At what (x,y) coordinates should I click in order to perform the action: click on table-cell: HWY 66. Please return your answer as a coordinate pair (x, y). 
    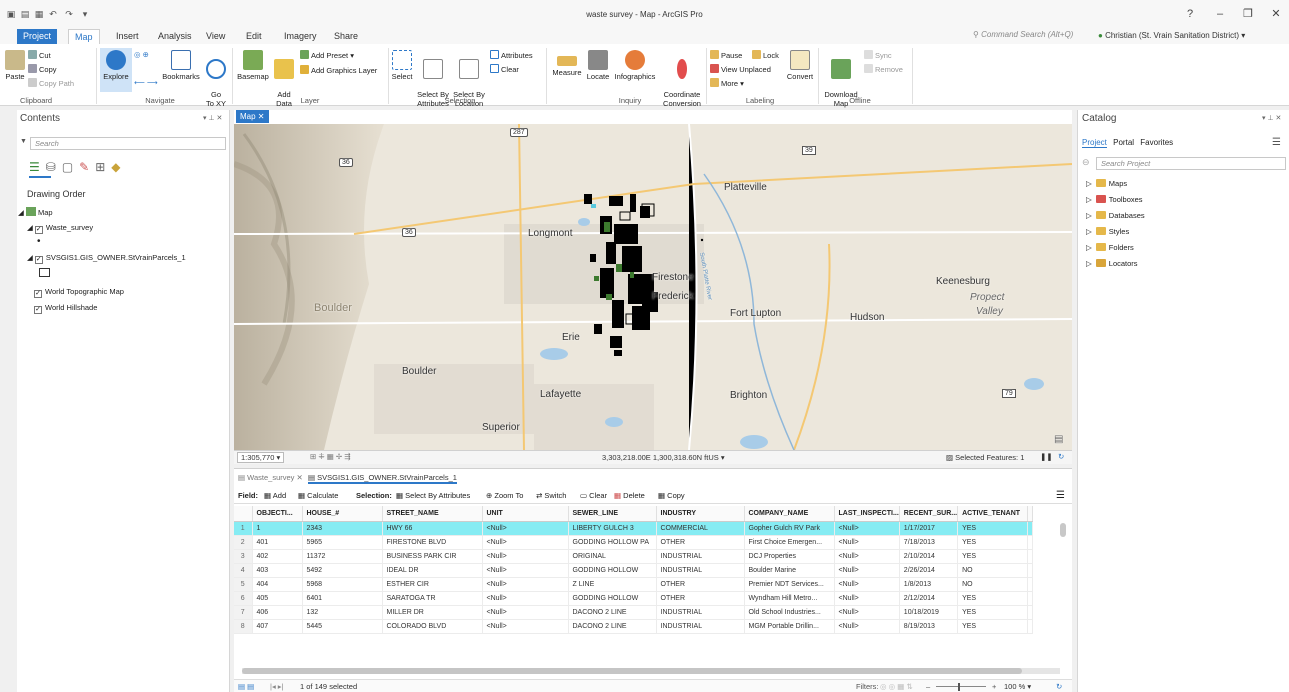
    Looking at the image, I should click on (432, 528).